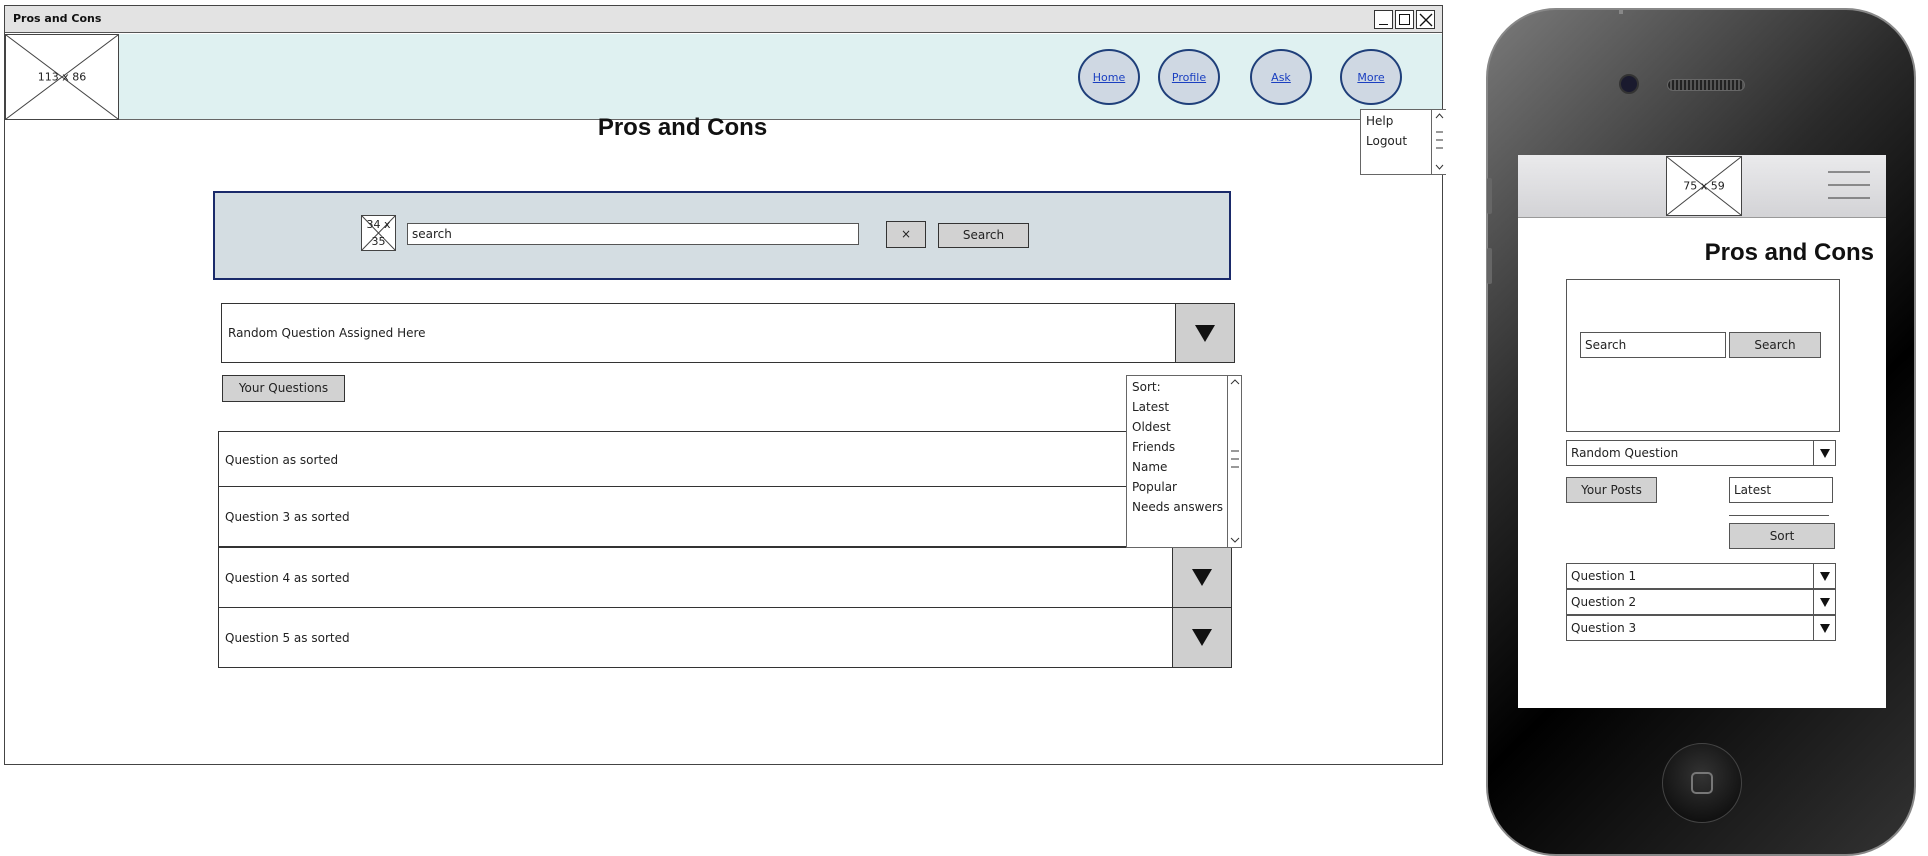  I want to click on sort-heading: Sort:, so click(1146, 387).